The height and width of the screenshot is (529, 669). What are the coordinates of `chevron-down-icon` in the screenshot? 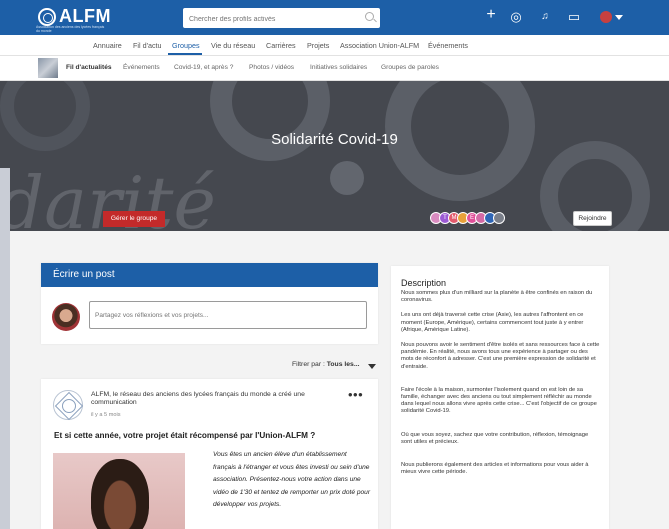 It's located at (619, 17).